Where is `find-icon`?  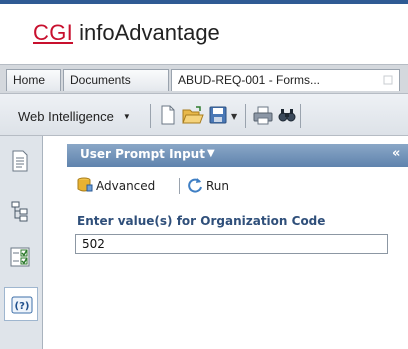 find-icon is located at coordinates (287, 115).